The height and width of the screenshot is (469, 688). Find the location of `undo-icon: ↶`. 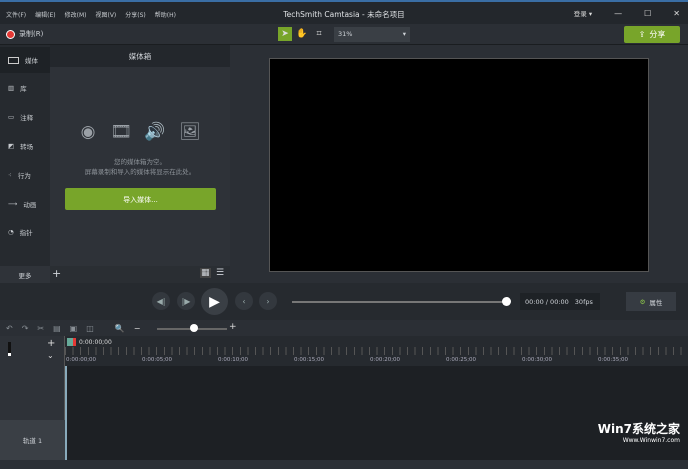

undo-icon: ↶ is located at coordinates (9, 328).